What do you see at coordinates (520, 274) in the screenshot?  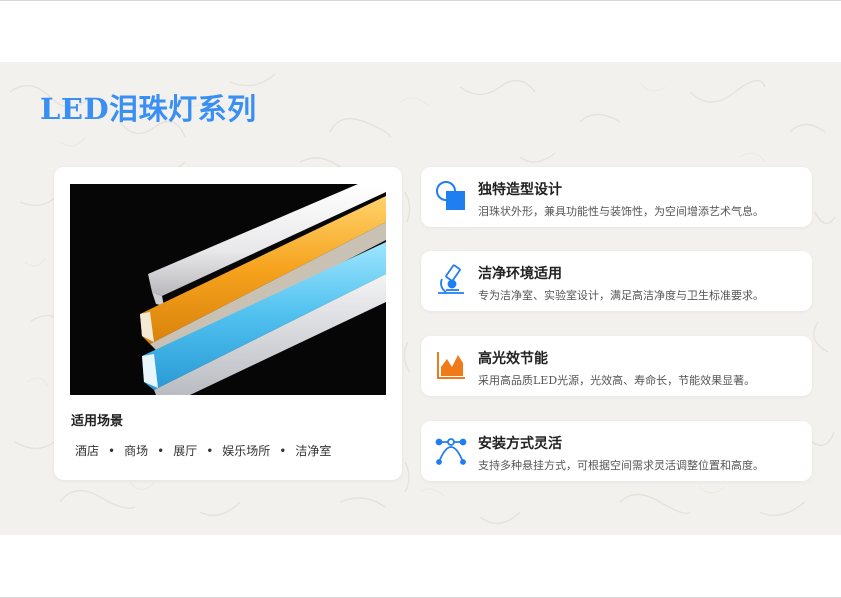 I see `feature-title: 洁净环境适用` at bounding box center [520, 274].